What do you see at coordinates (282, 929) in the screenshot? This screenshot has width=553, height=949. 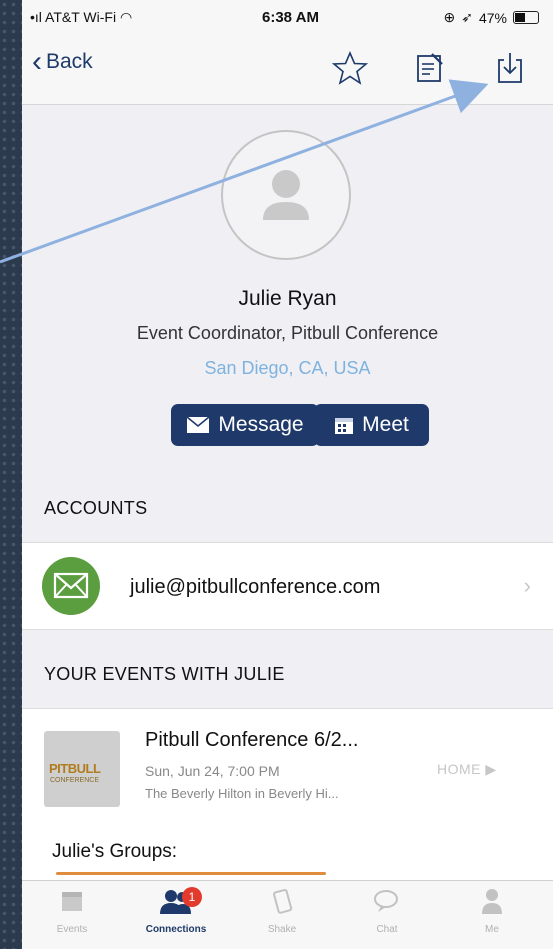 I see `tab-shake-label: Shake` at bounding box center [282, 929].